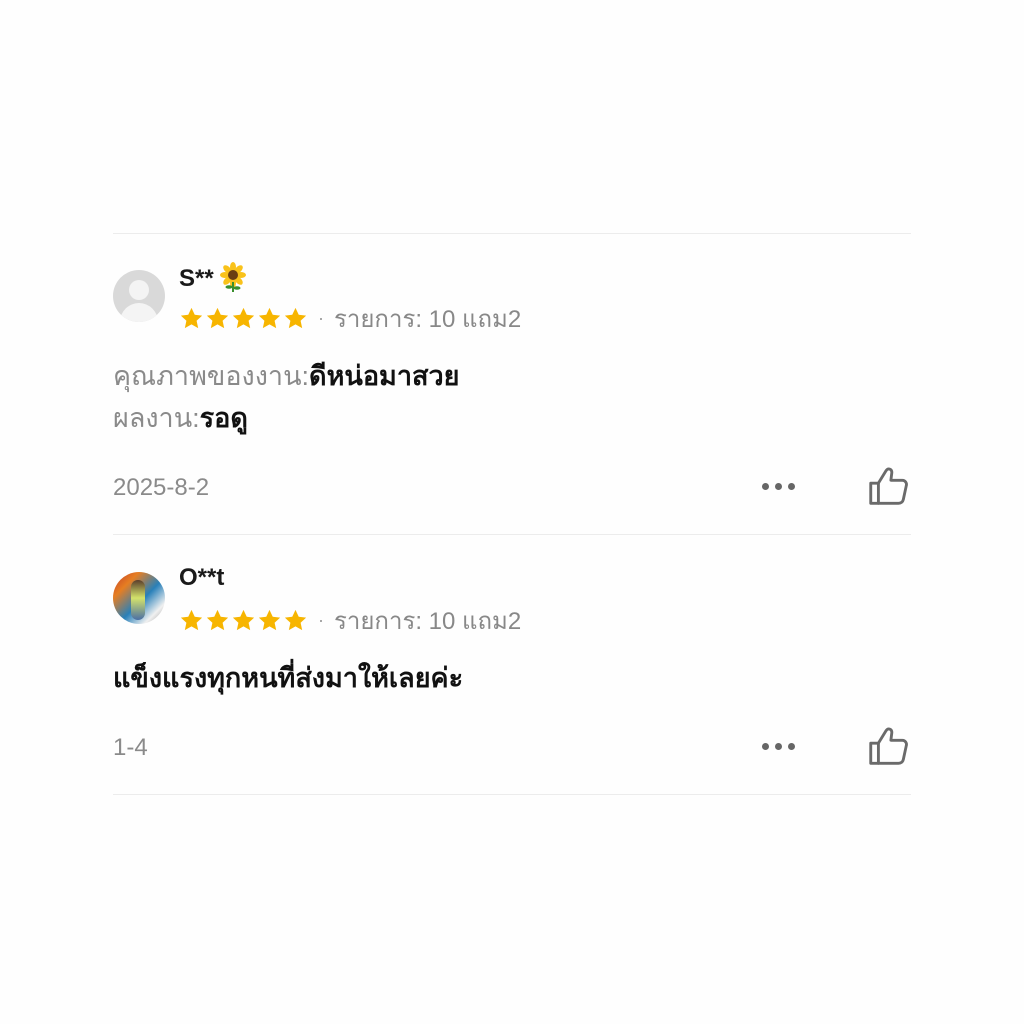 The image size is (1024, 1024). What do you see at coordinates (130, 747) in the screenshot?
I see `review-date: 1-4` at bounding box center [130, 747].